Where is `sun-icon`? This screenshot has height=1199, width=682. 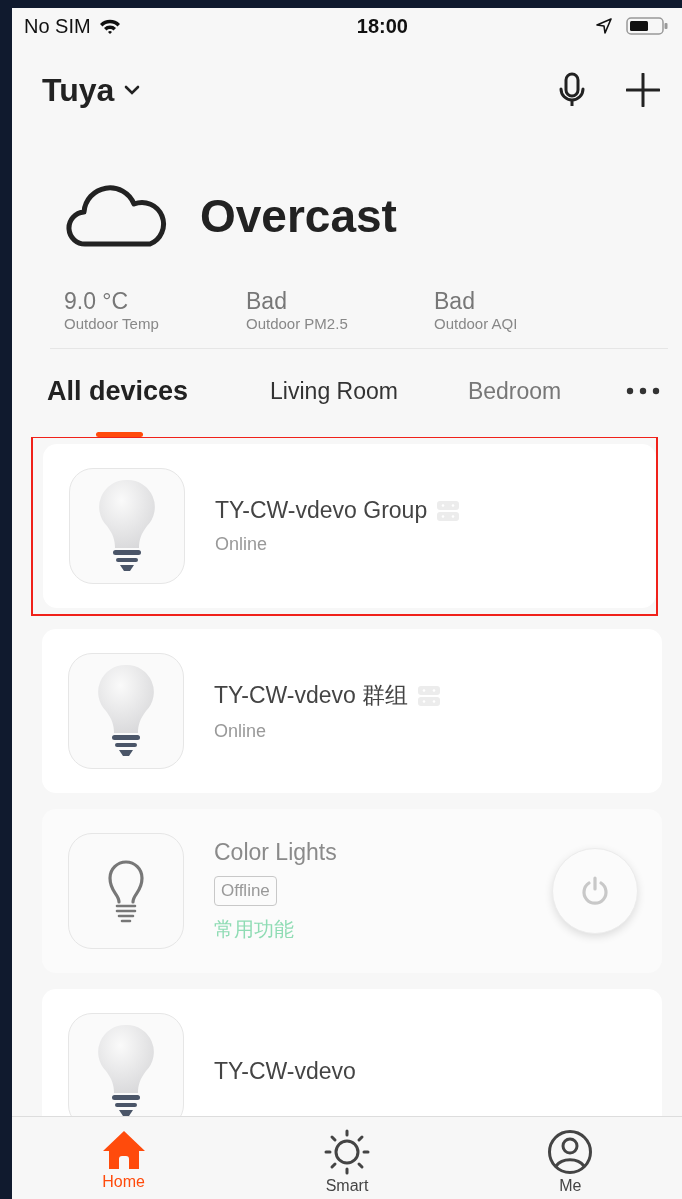
sun-icon is located at coordinates (347, 1152).